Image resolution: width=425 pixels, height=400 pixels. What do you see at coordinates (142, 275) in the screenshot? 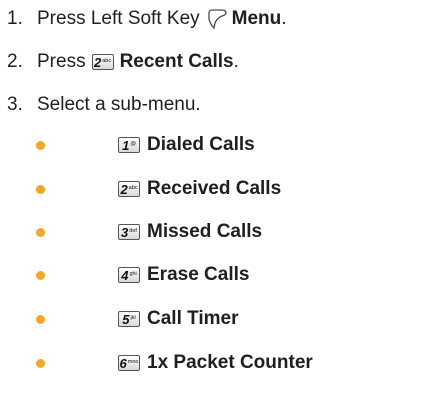
I see `submenu-item-erase-calls: 4 ghi Erase Calls` at bounding box center [142, 275].